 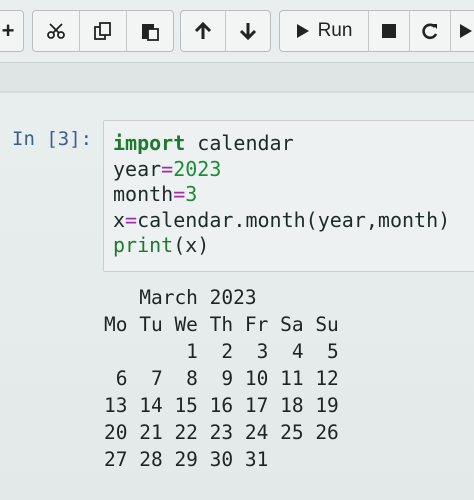 What do you see at coordinates (119, 219) in the screenshot?
I see `code-text: x` at bounding box center [119, 219].